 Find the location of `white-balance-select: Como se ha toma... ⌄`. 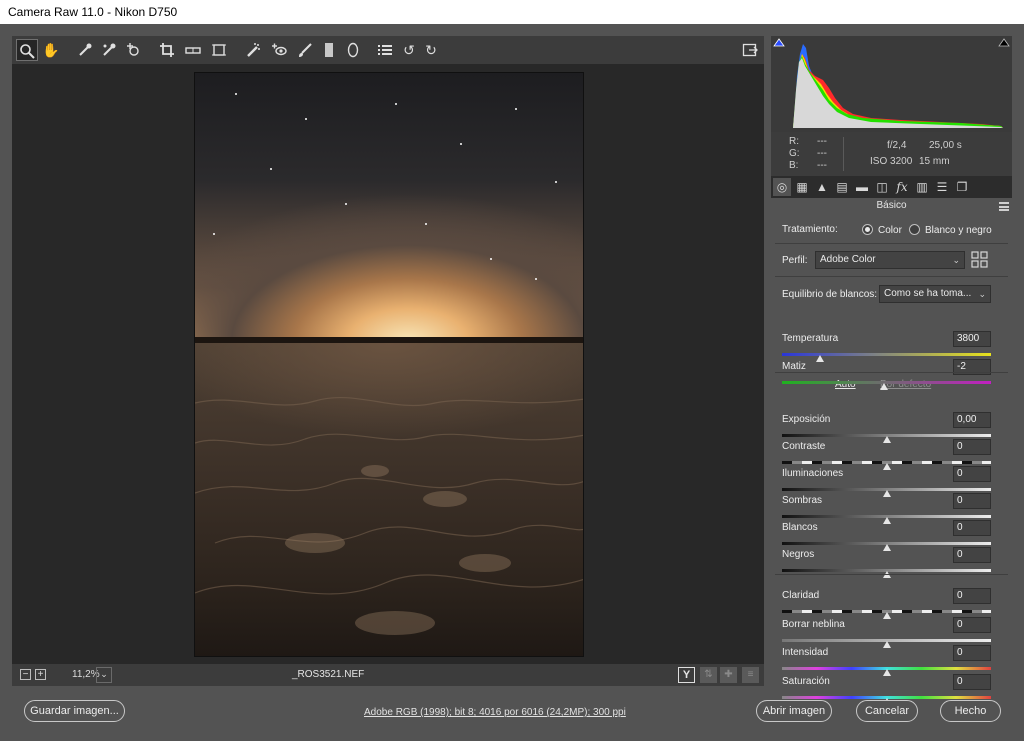

white-balance-select: Como se ha toma... ⌄ is located at coordinates (935, 294).